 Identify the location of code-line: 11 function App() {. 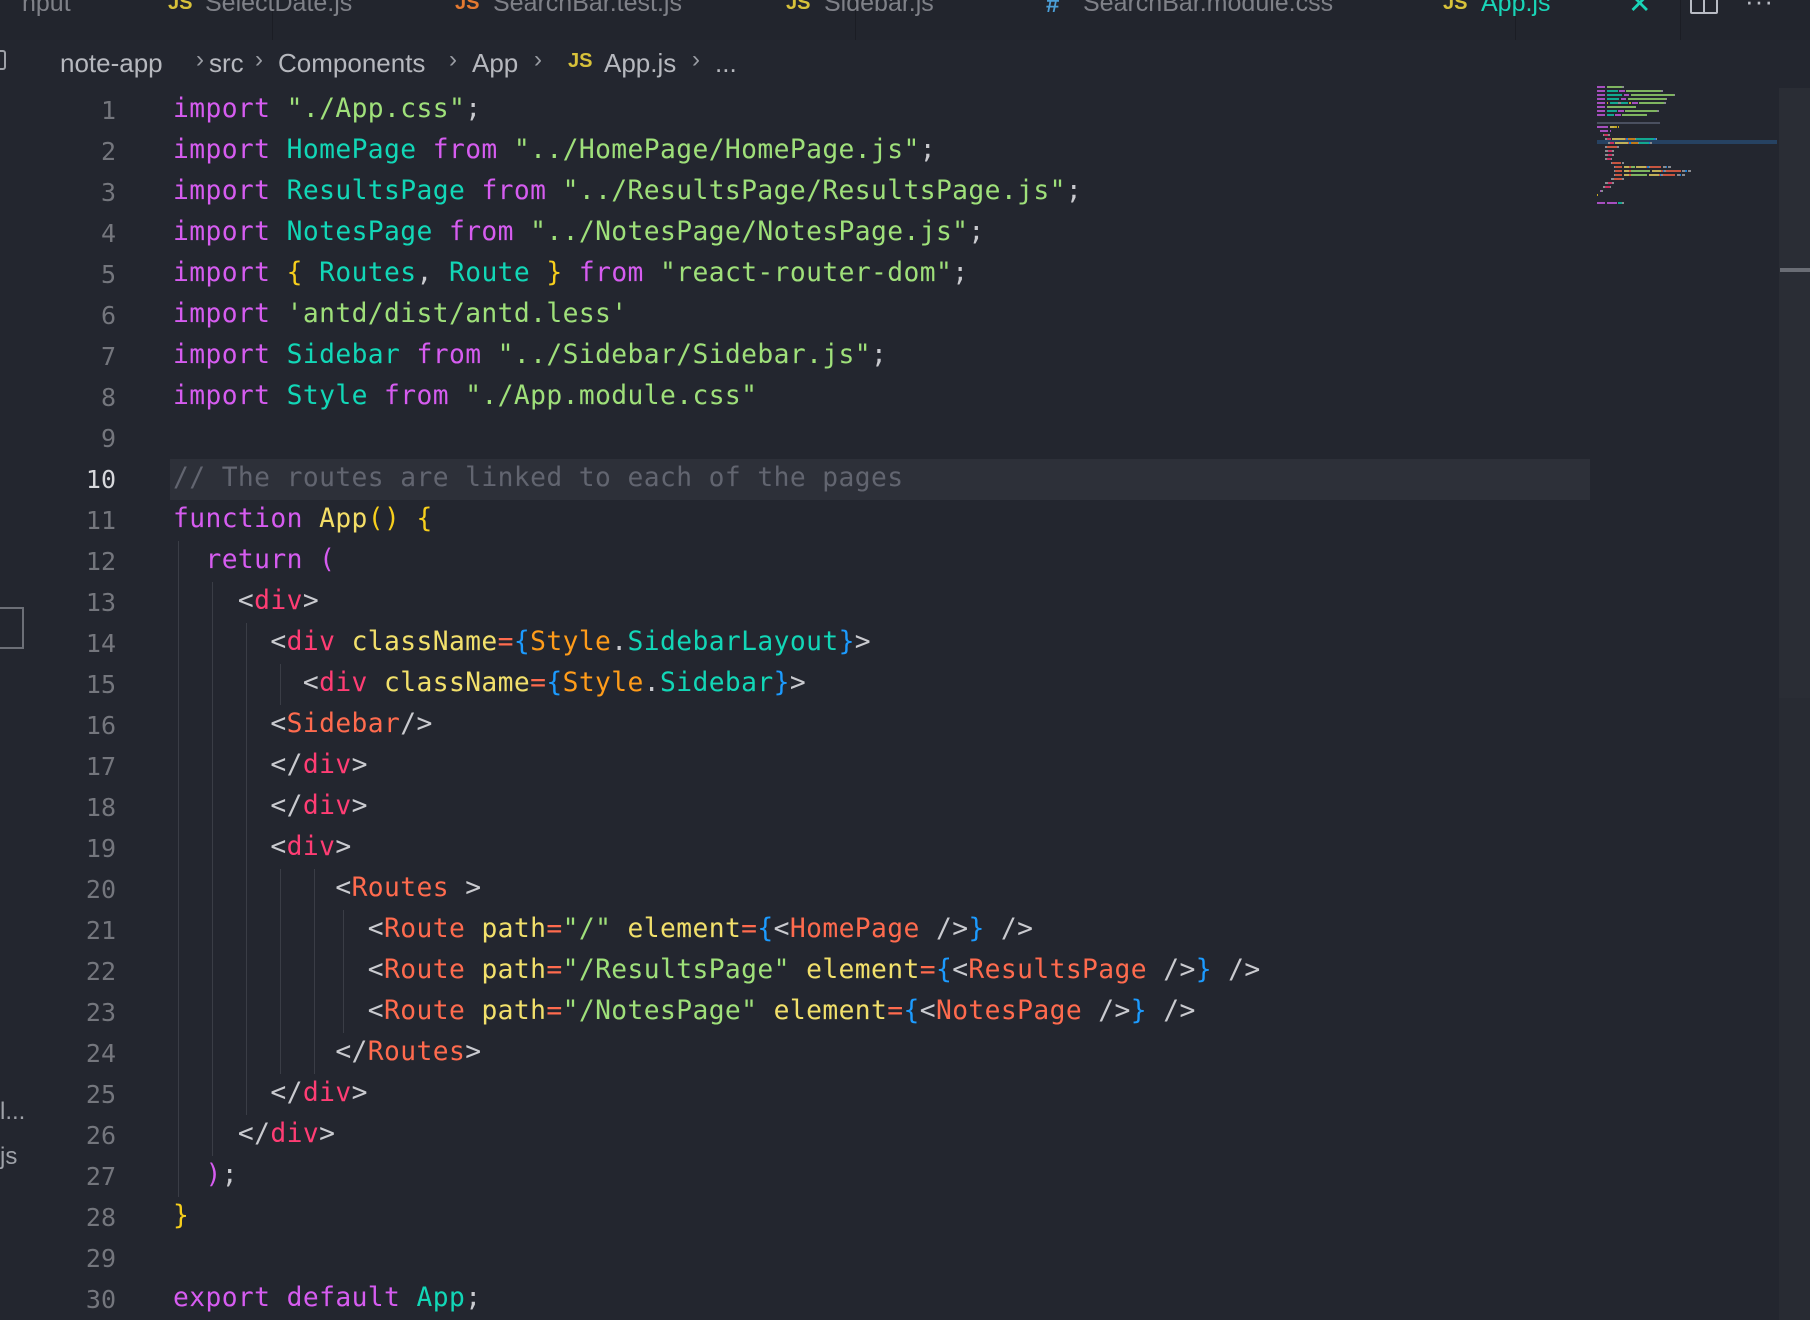
(795, 520).